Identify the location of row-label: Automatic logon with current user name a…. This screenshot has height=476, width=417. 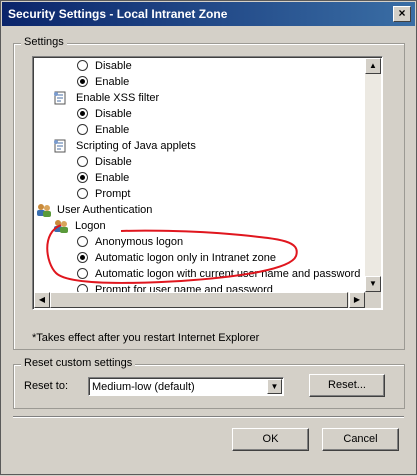
(228, 274).